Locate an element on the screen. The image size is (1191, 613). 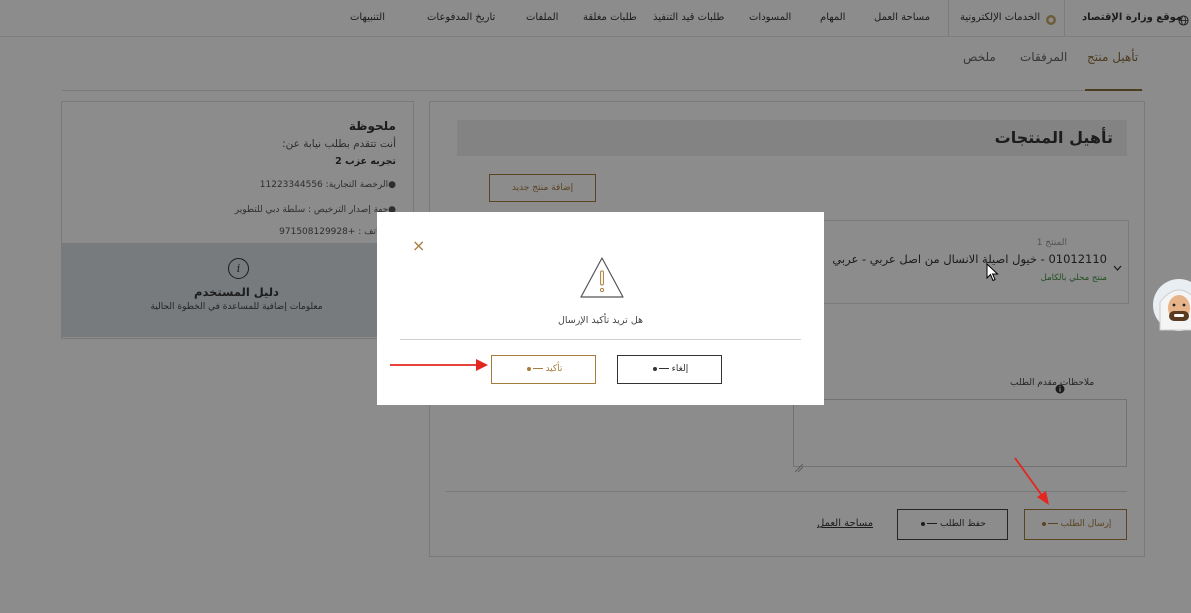
dialog-divider is located at coordinates (600, 339).